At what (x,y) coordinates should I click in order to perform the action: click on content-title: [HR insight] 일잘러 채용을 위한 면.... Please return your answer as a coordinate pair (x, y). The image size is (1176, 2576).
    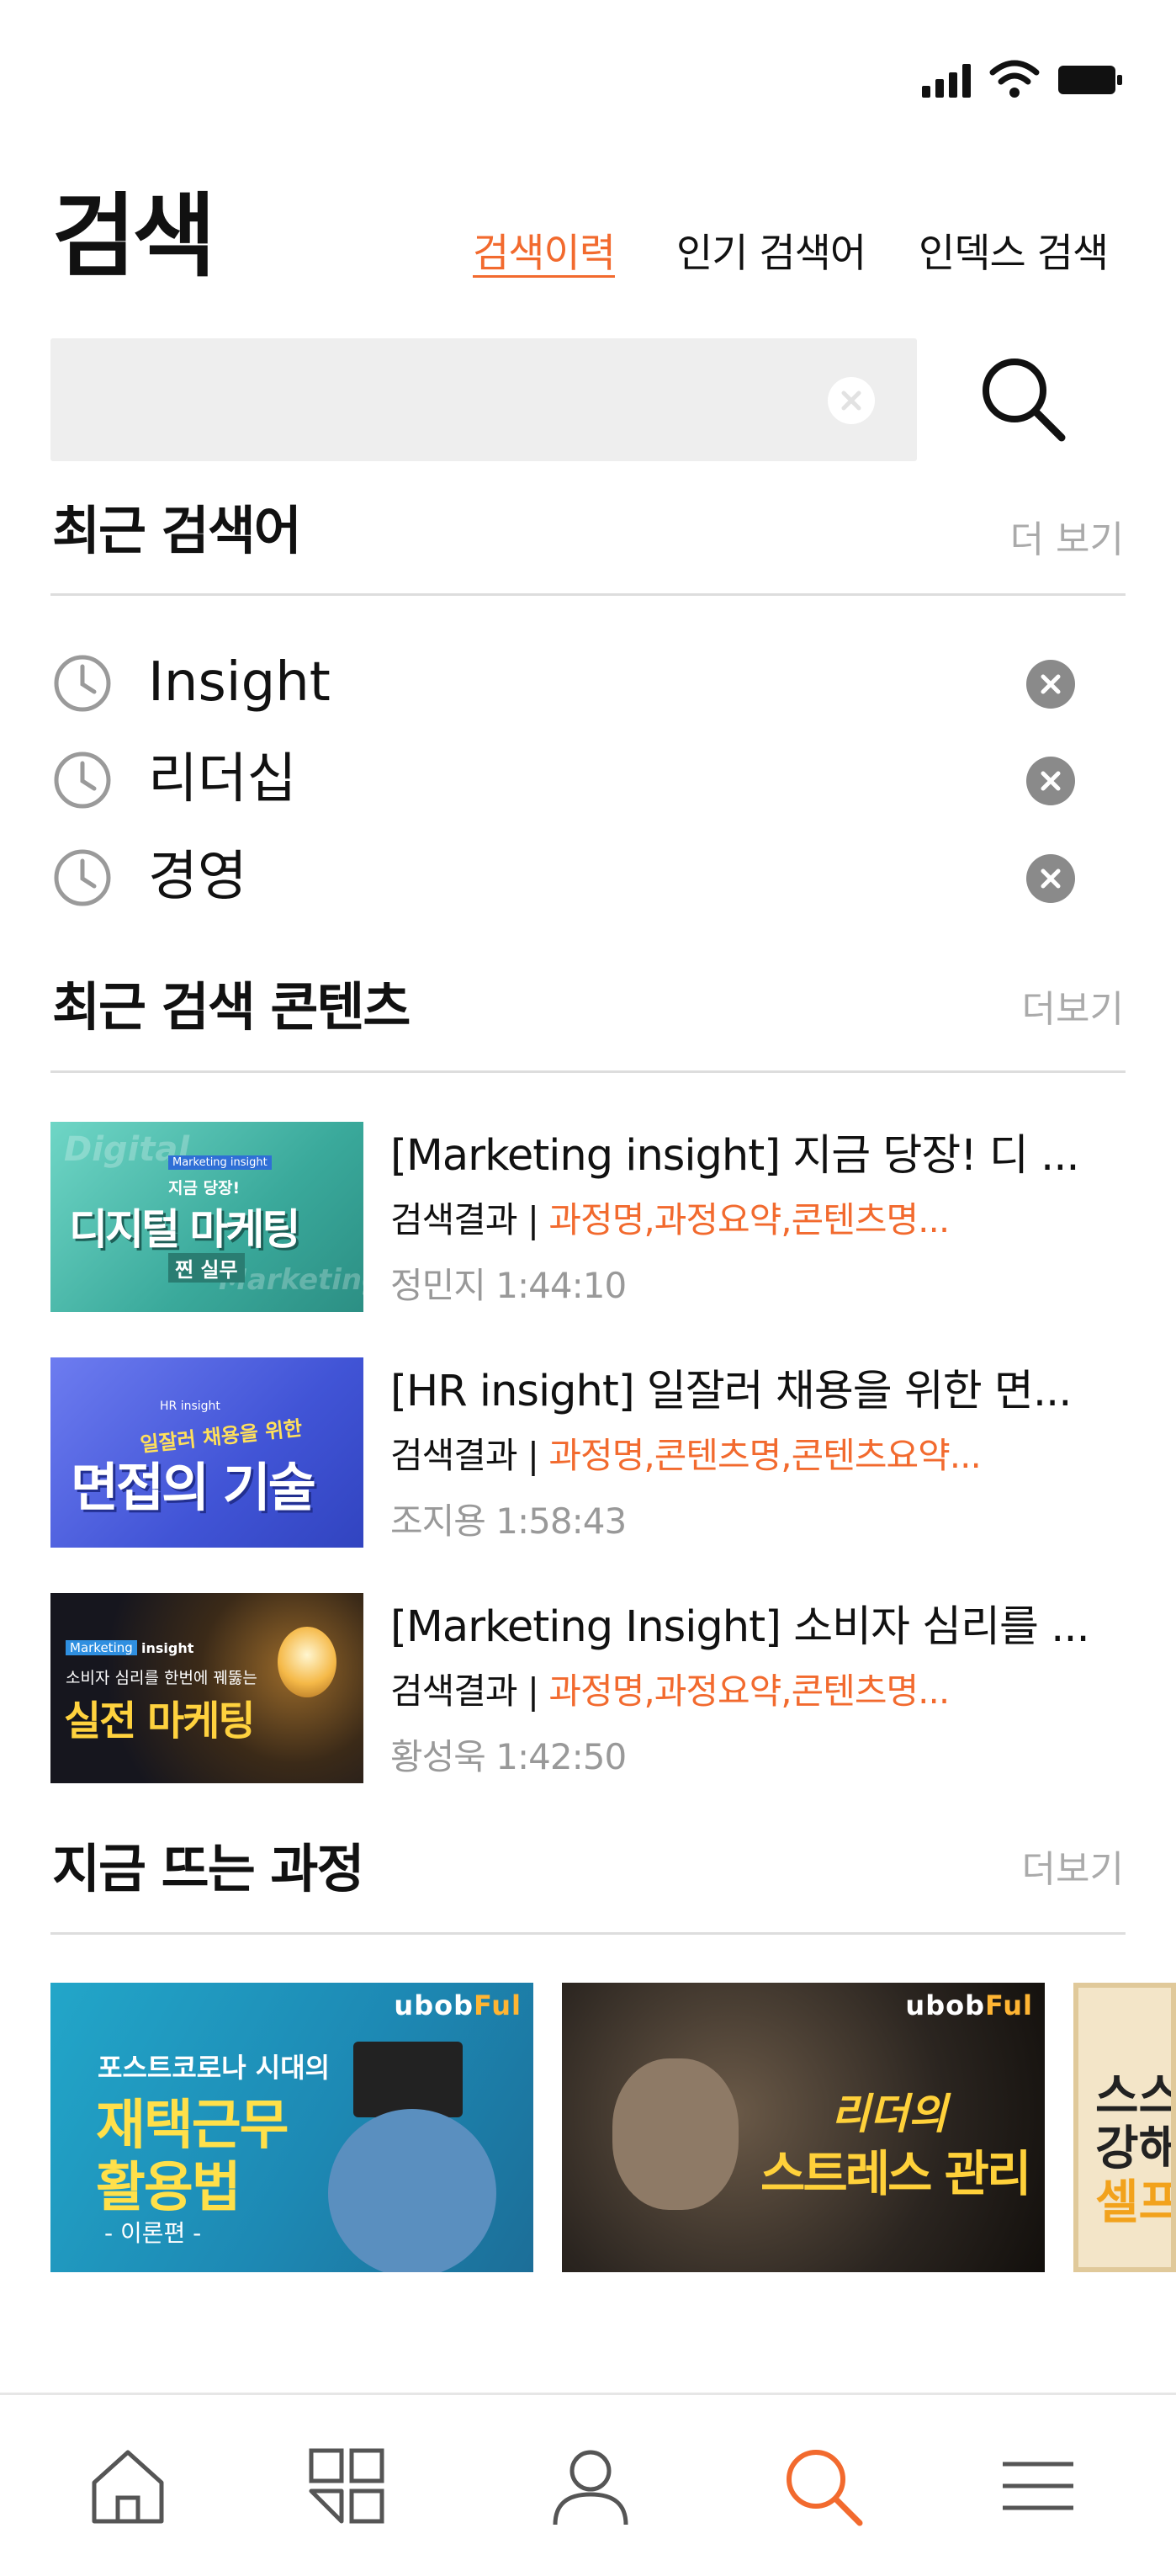
    Looking at the image, I should click on (731, 1391).